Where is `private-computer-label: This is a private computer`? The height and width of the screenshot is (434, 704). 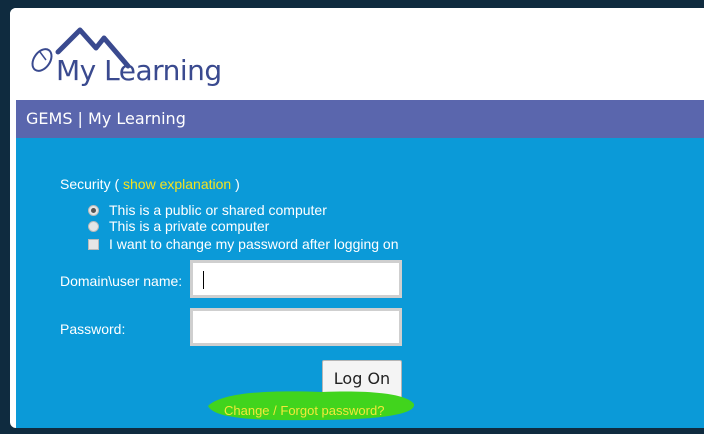 private-computer-label: This is a private computer is located at coordinates (189, 226).